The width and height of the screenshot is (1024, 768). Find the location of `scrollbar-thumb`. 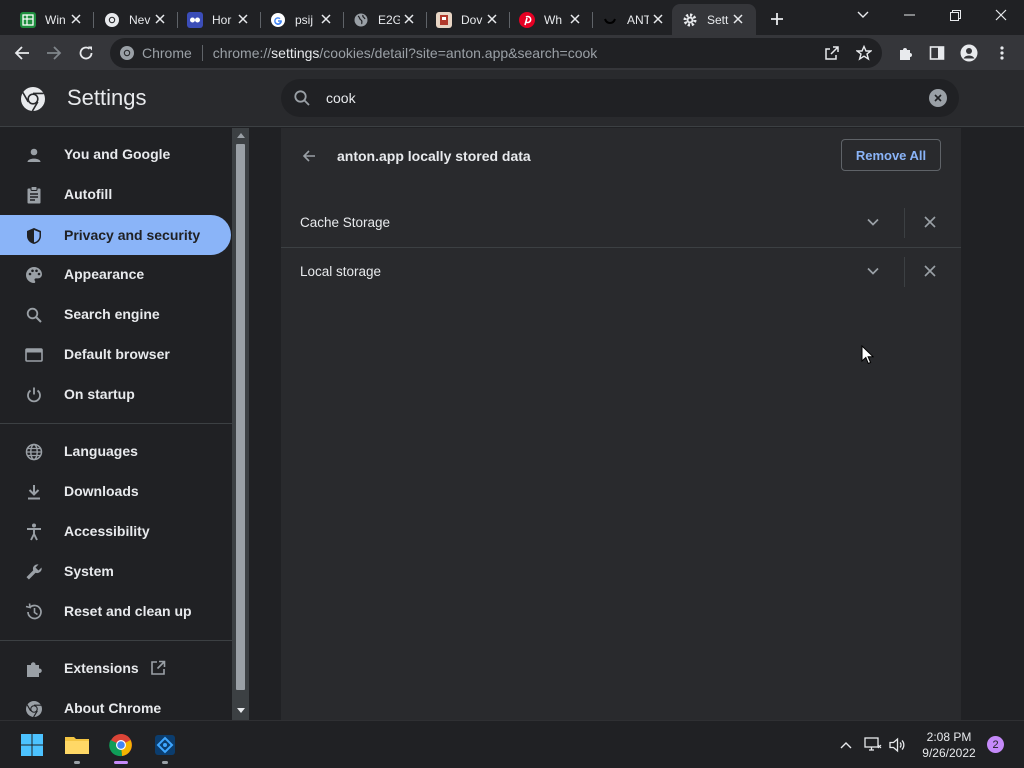

scrollbar-thumb is located at coordinates (240, 417).